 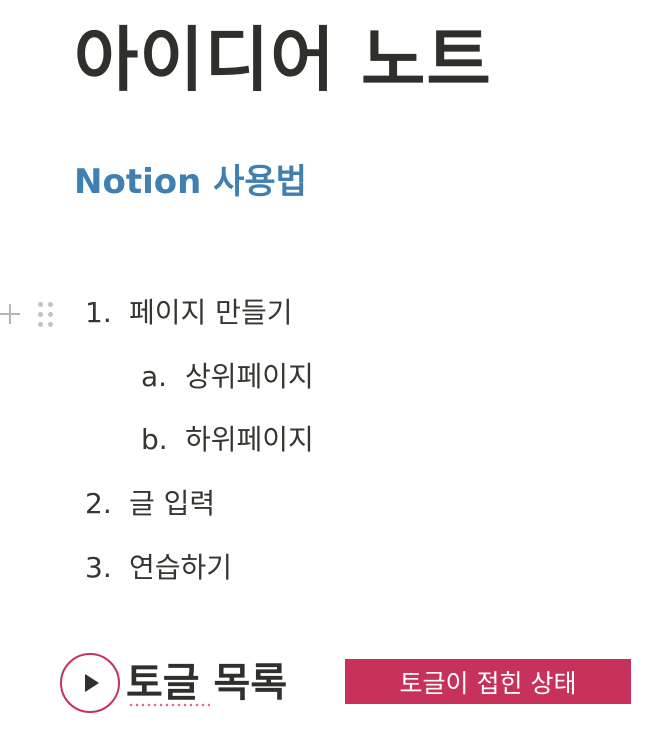 What do you see at coordinates (45, 314) in the screenshot?
I see `drag-handle-icon` at bounding box center [45, 314].